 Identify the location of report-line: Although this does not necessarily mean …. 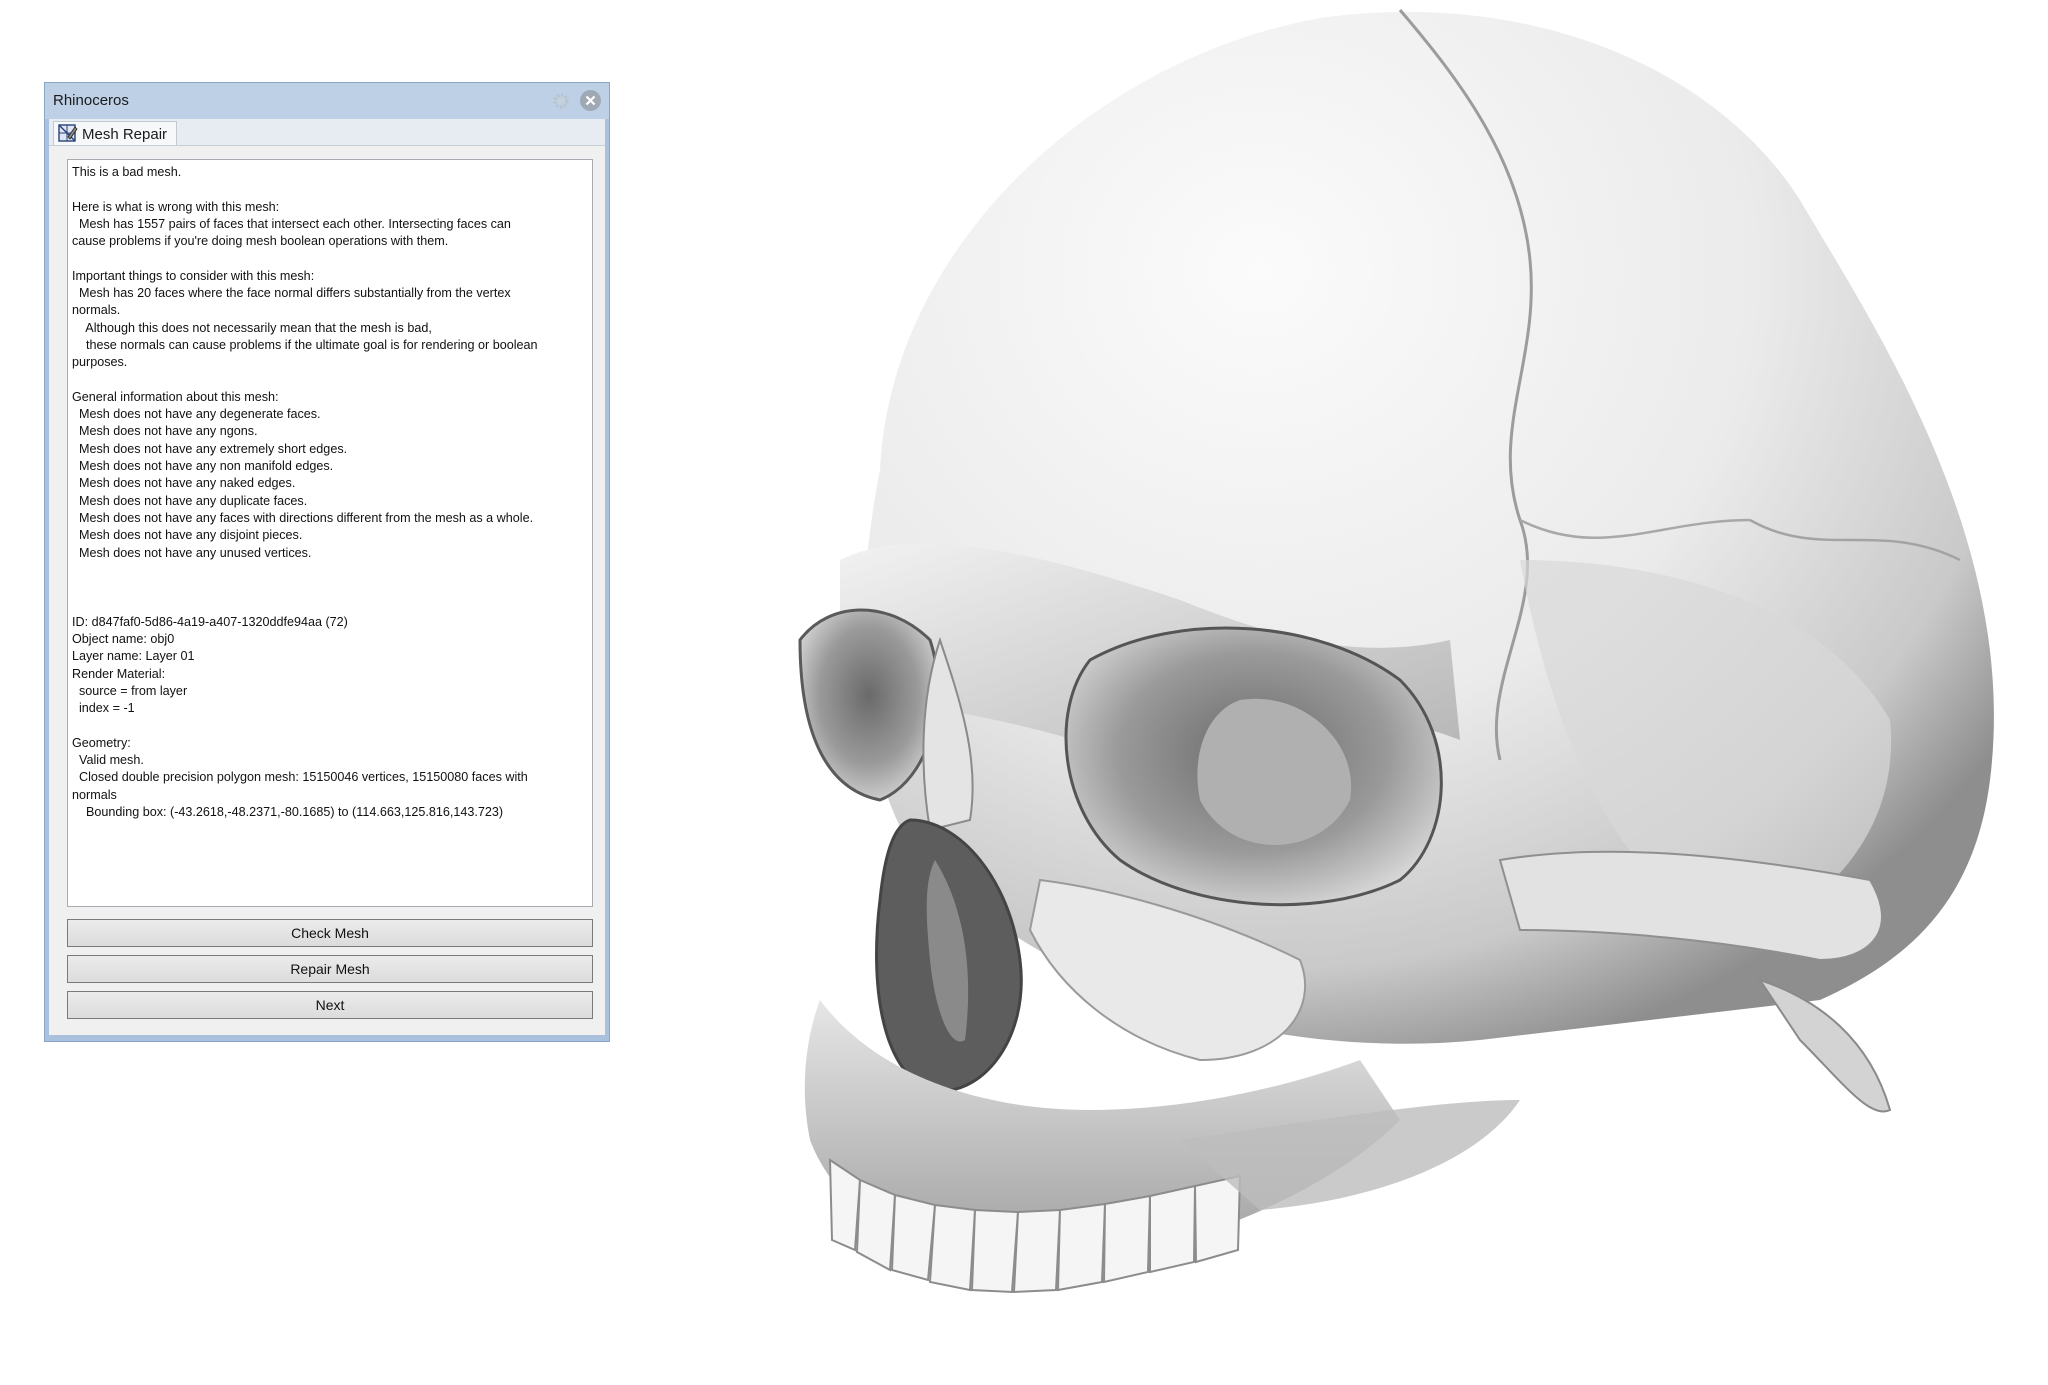
(252, 327).